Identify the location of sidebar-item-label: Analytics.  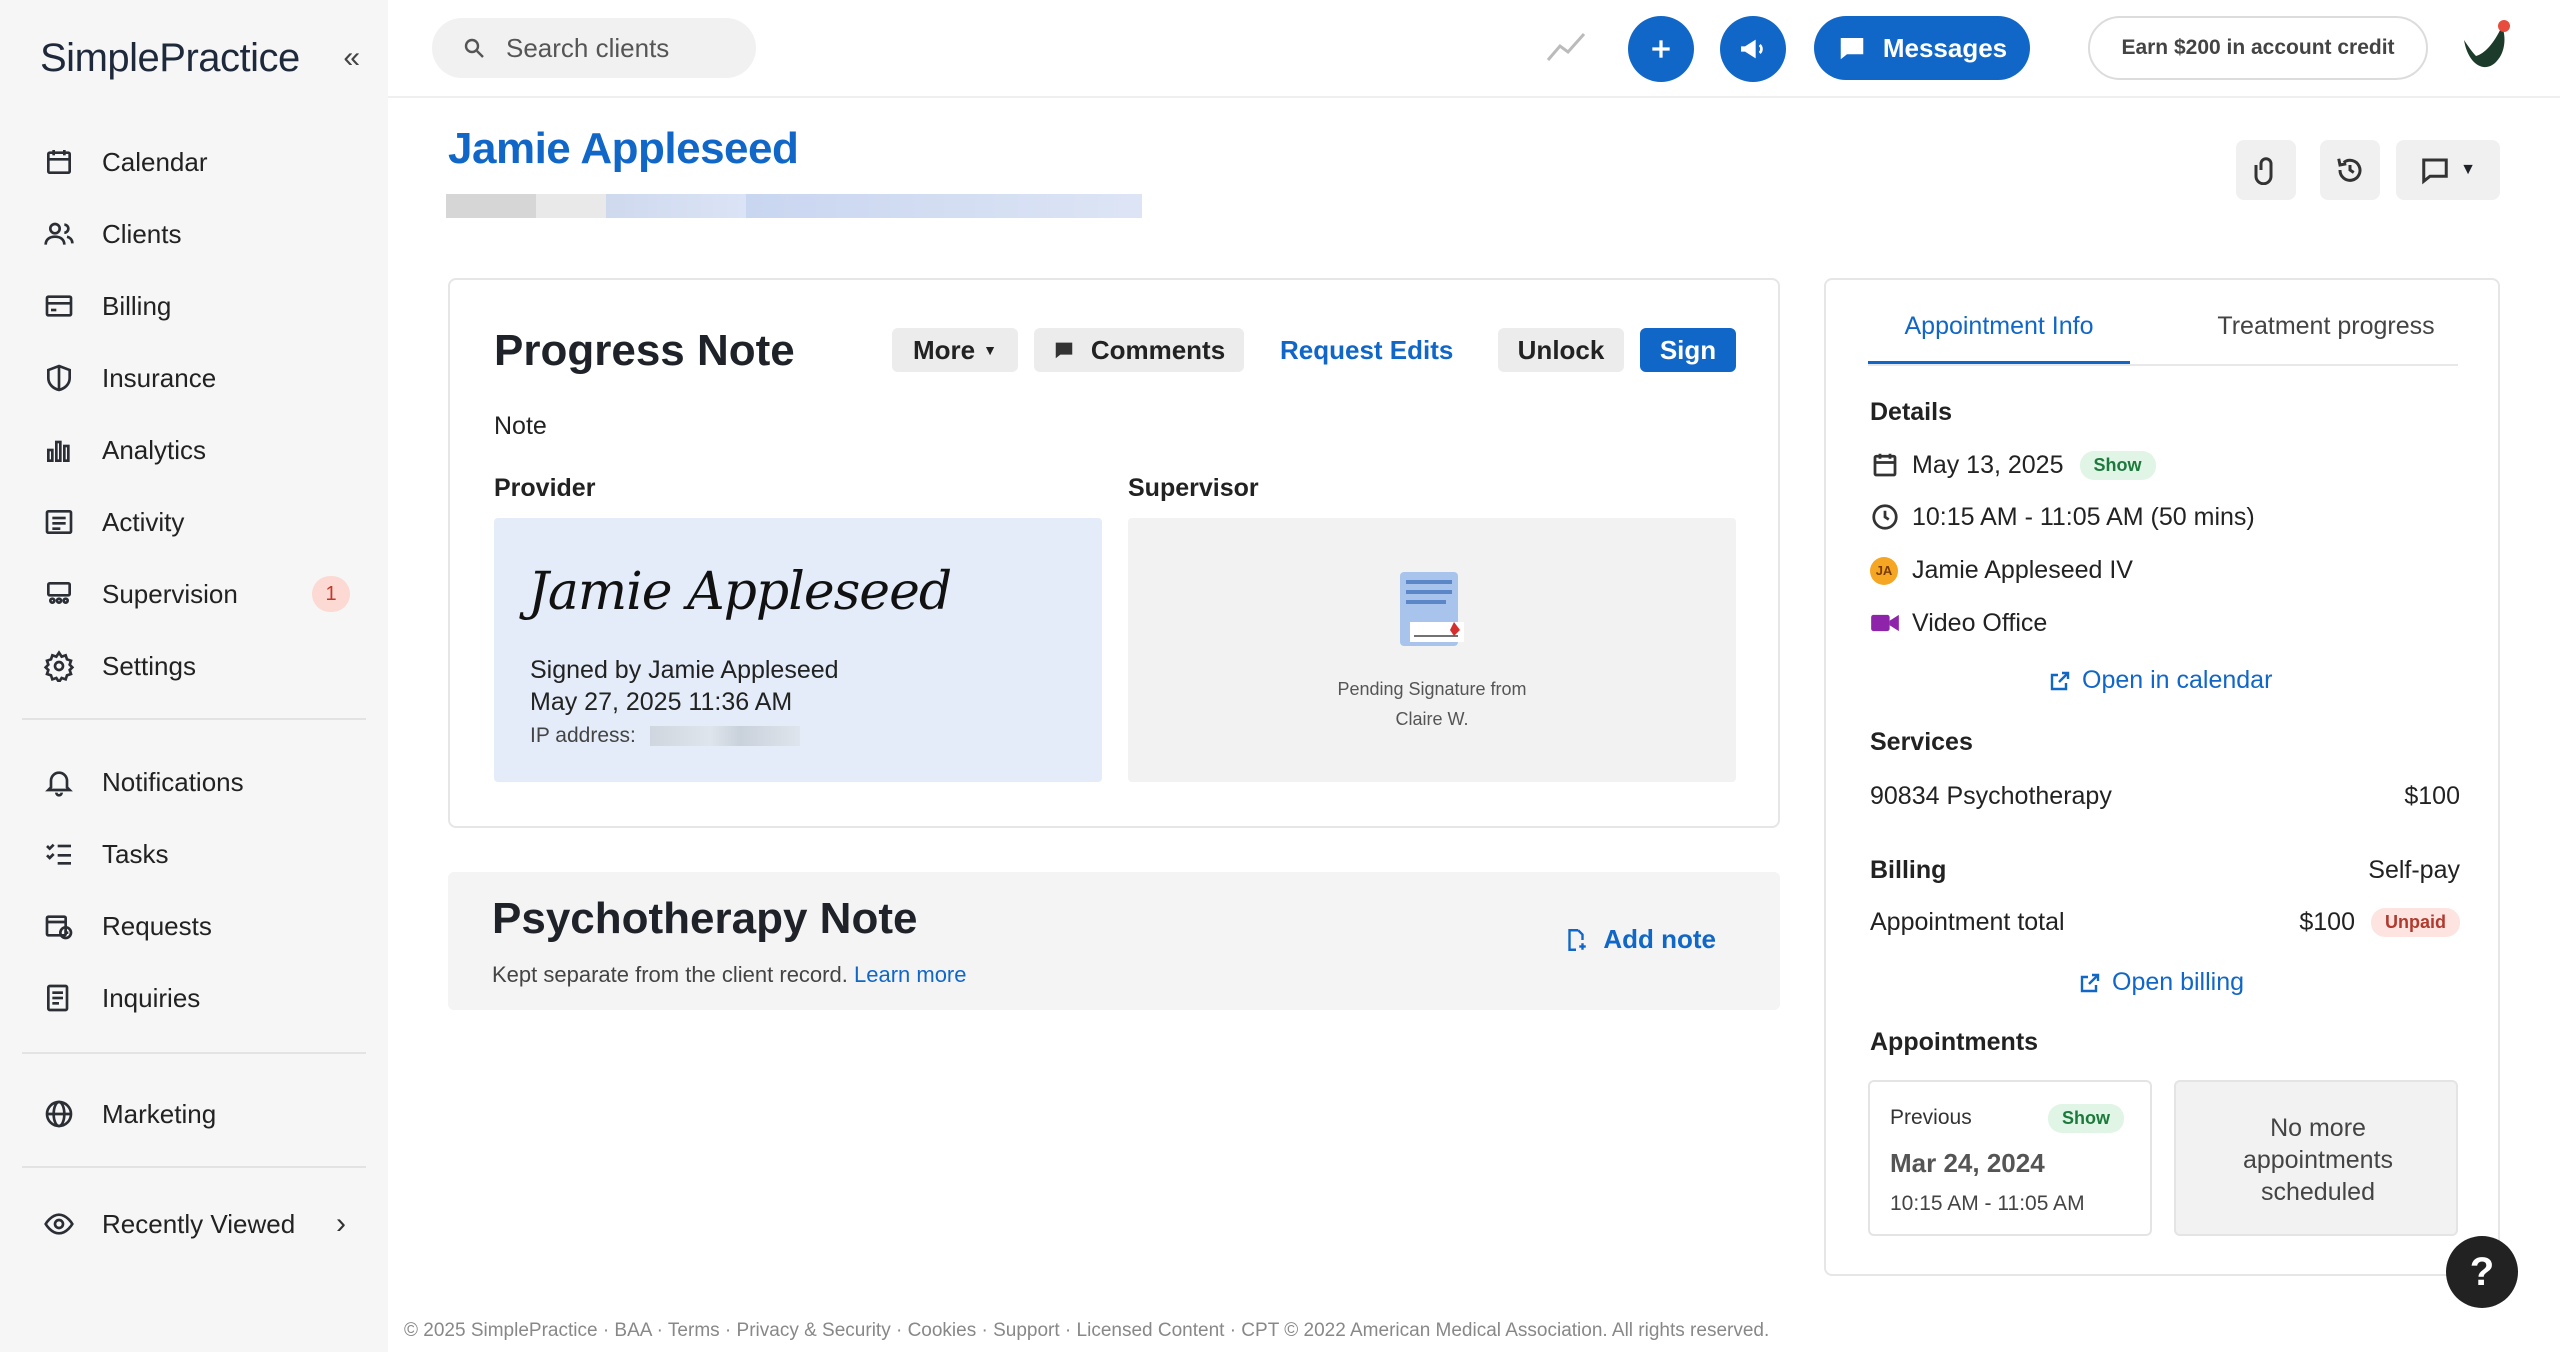
(154, 449).